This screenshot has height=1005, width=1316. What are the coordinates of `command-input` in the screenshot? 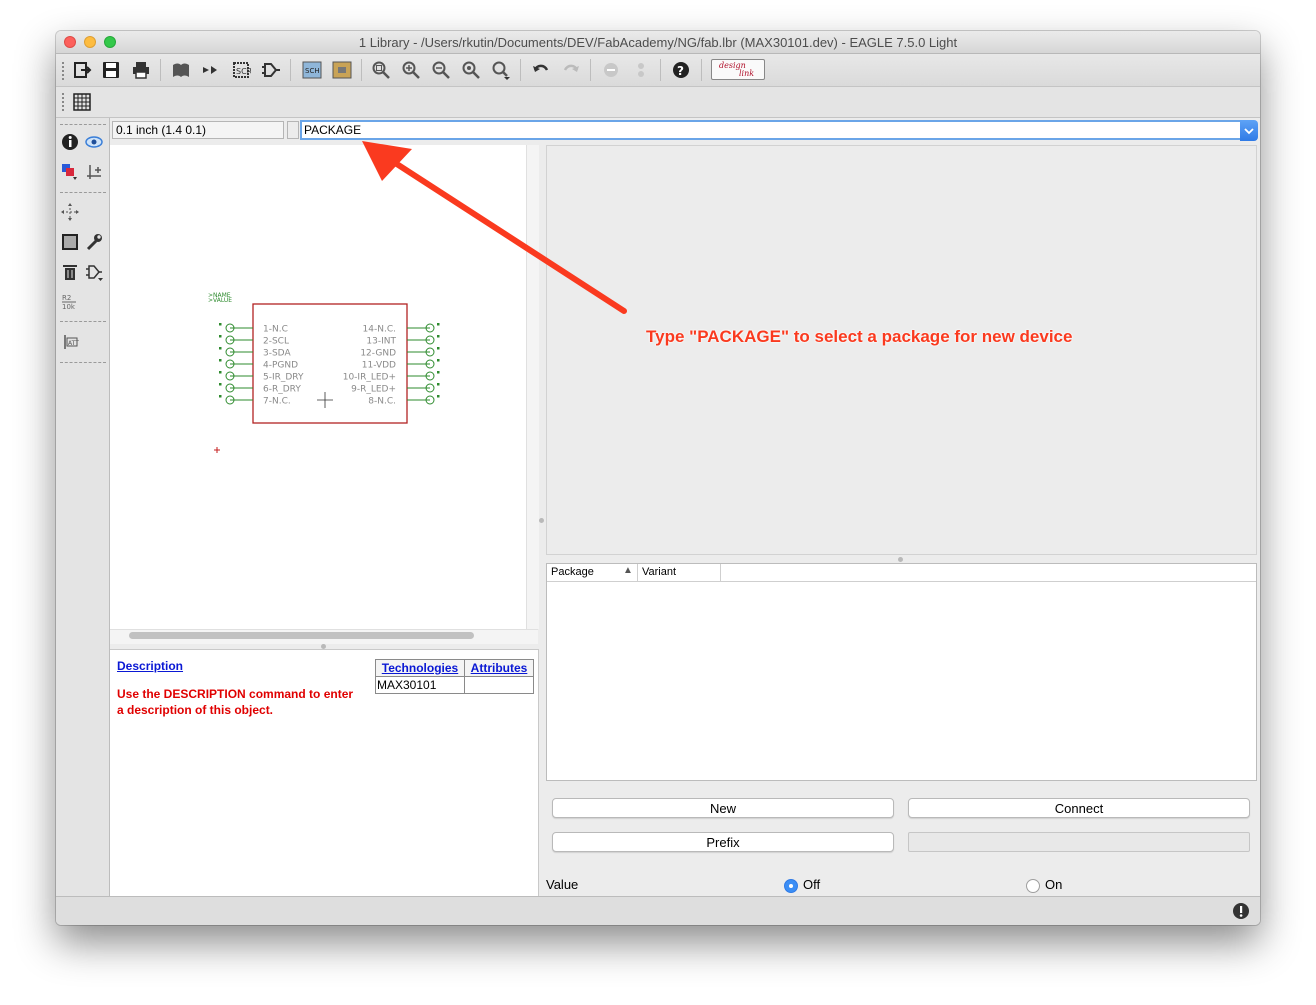 It's located at (771, 130).